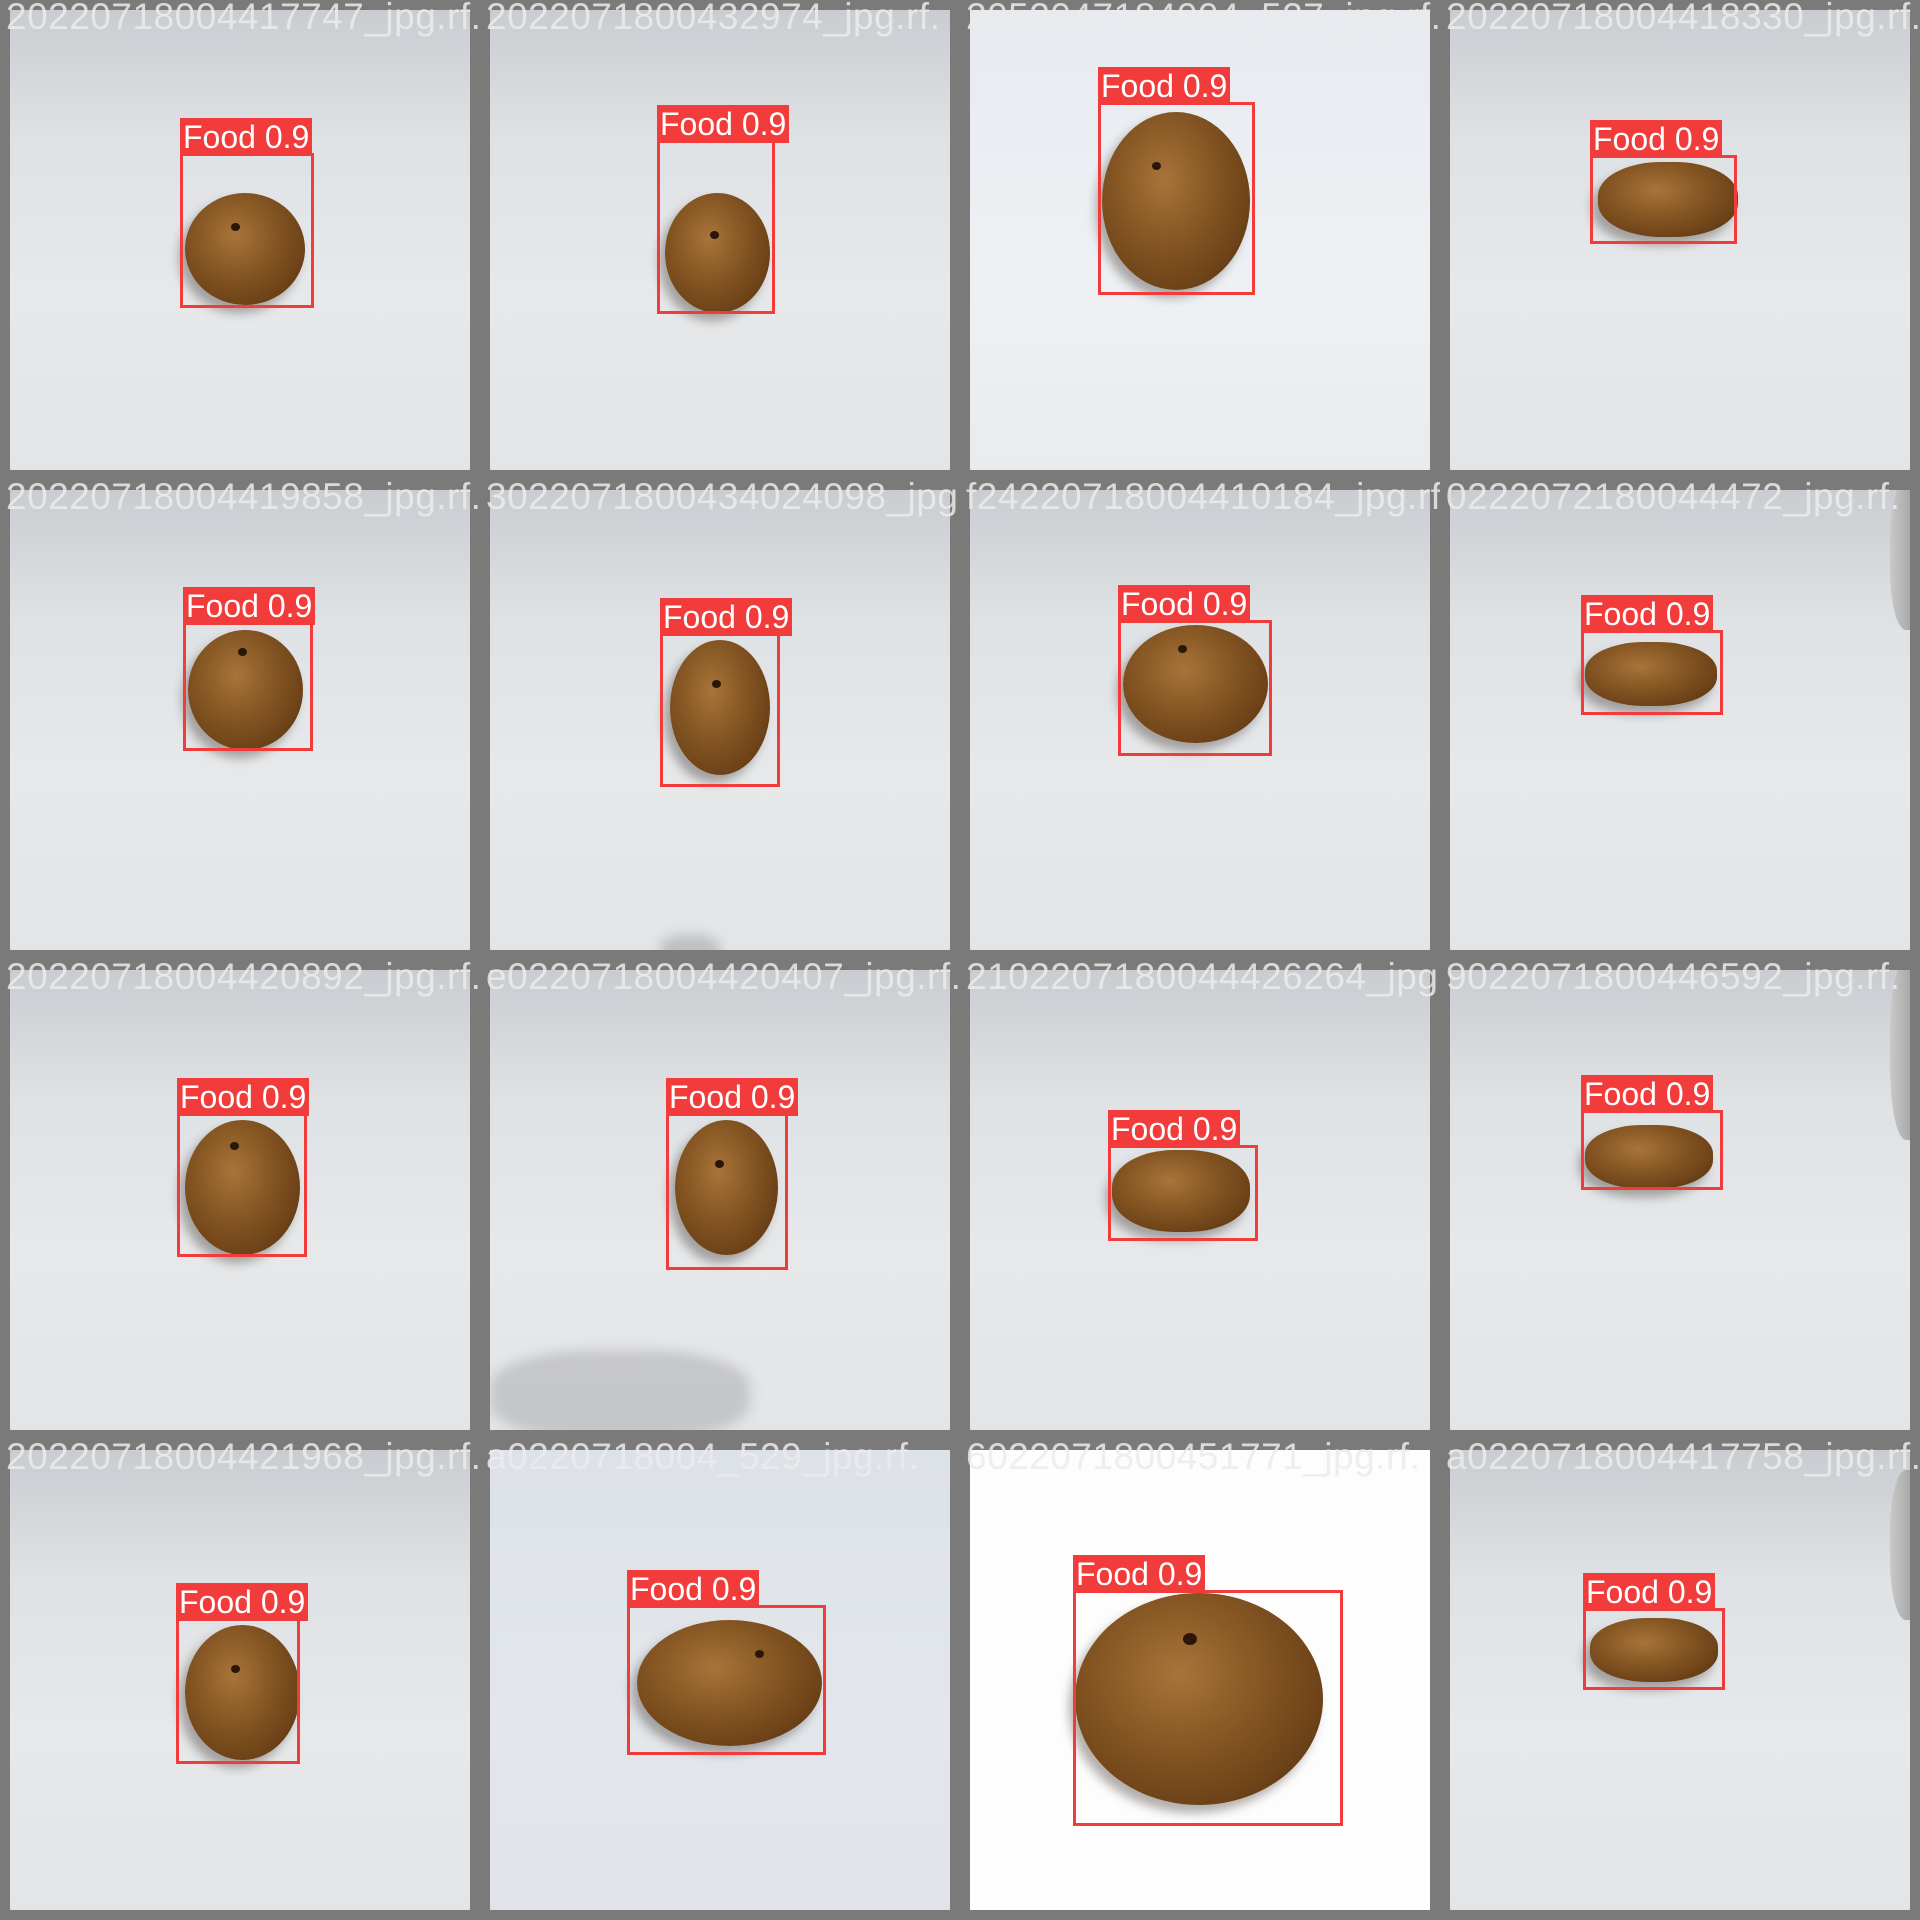 The width and height of the screenshot is (1920, 1920). I want to click on tile-13: Food 0.9 20220718004421968_jpg.rf., so click(240, 1680).